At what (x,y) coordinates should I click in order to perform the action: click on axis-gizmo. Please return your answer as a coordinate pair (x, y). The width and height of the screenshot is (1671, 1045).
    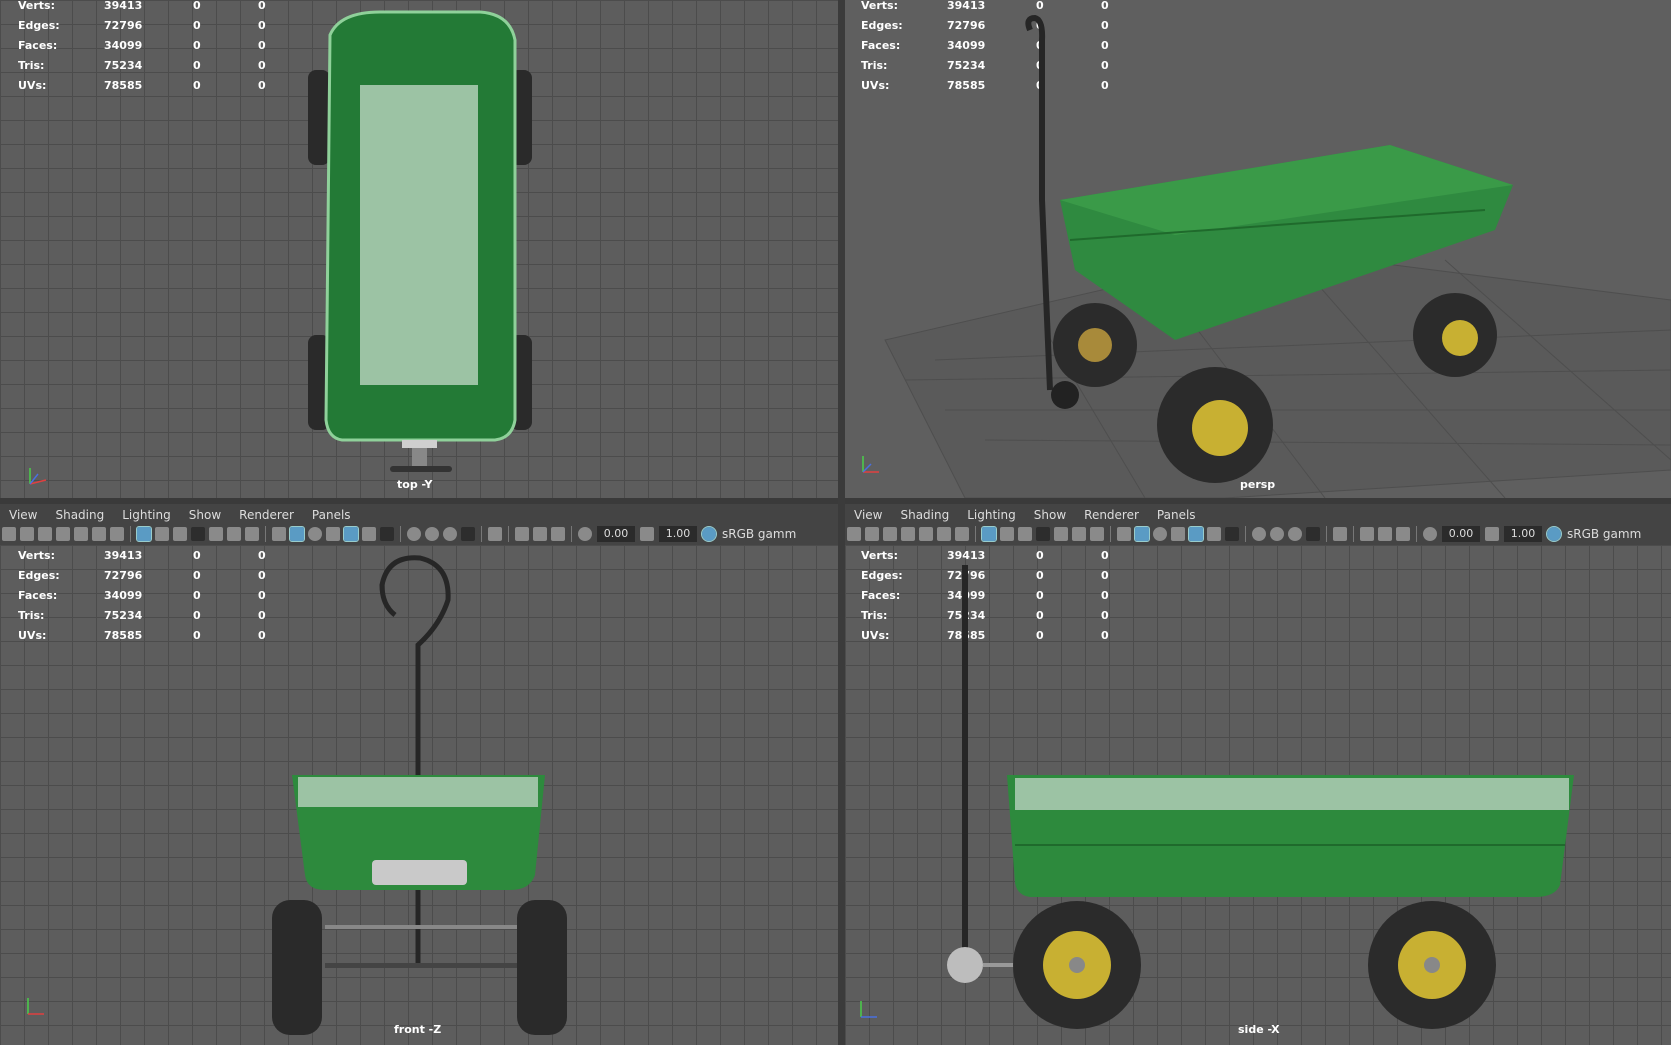
    Looking at the image, I should click on (35, 1006).